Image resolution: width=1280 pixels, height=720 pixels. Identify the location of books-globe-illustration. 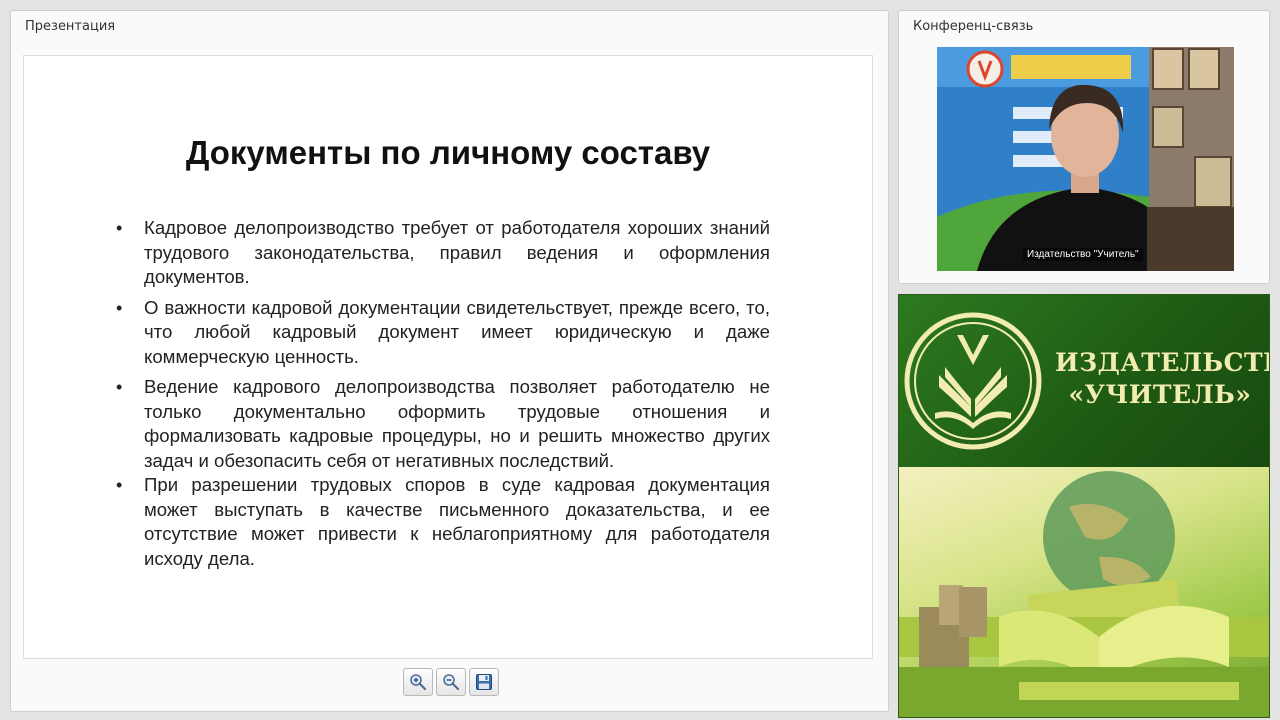
(1084, 594).